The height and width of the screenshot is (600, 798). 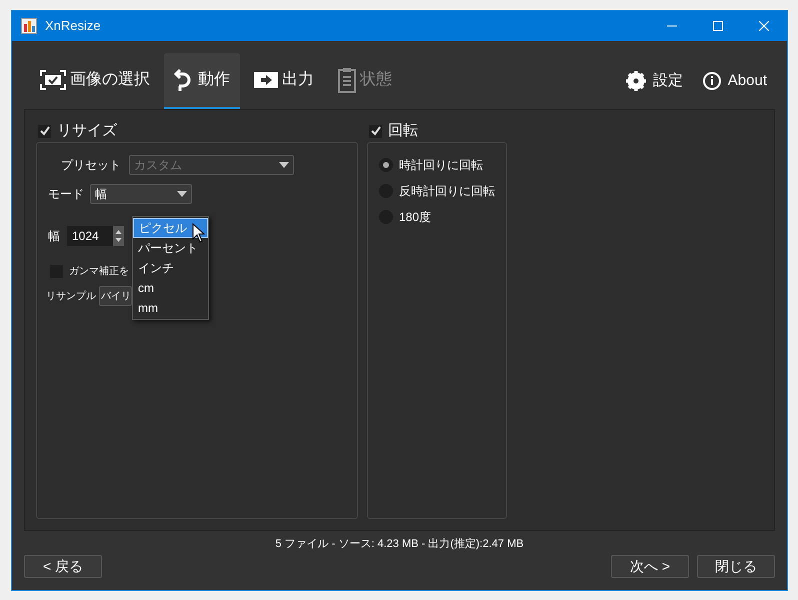 What do you see at coordinates (141, 194) in the screenshot?
I see `dropdown: 幅` at bounding box center [141, 194].